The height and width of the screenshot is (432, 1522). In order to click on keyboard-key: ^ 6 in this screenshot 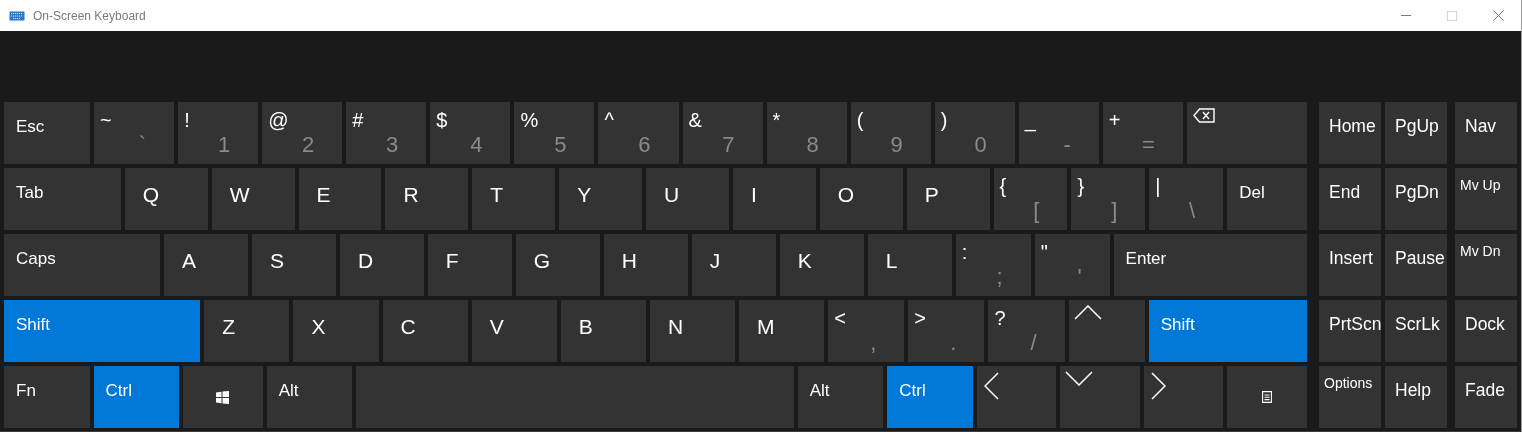, I will do `click(638, 133)`.